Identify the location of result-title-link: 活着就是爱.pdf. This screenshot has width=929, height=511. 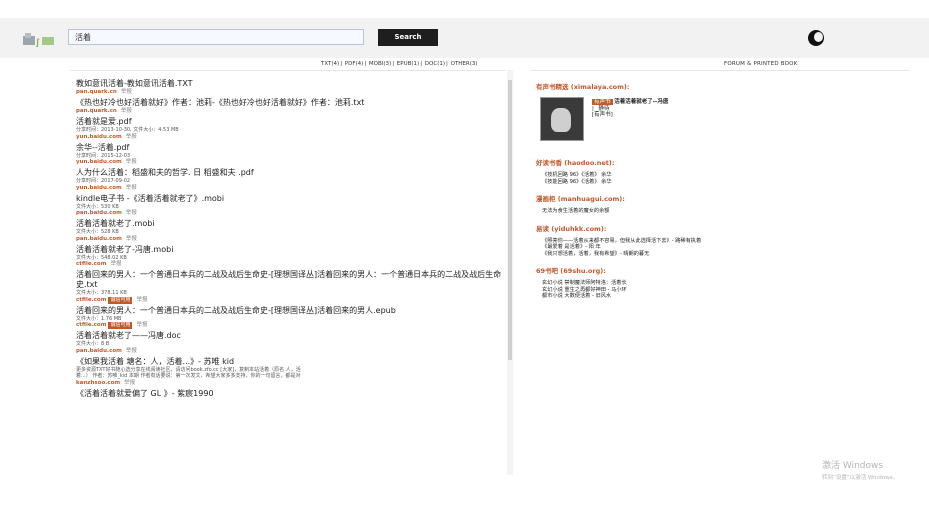
(291, 122).